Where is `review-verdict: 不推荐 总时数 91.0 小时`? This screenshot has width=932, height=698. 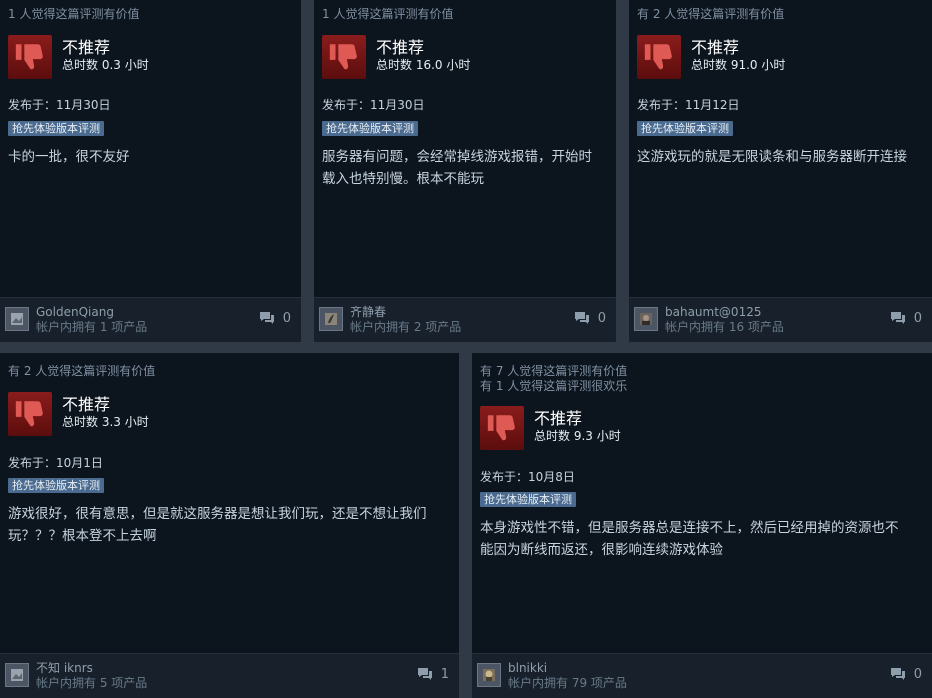 review-verdict: 不推荐 总时数 91.0 小时 is located at coordinates (711, 57).